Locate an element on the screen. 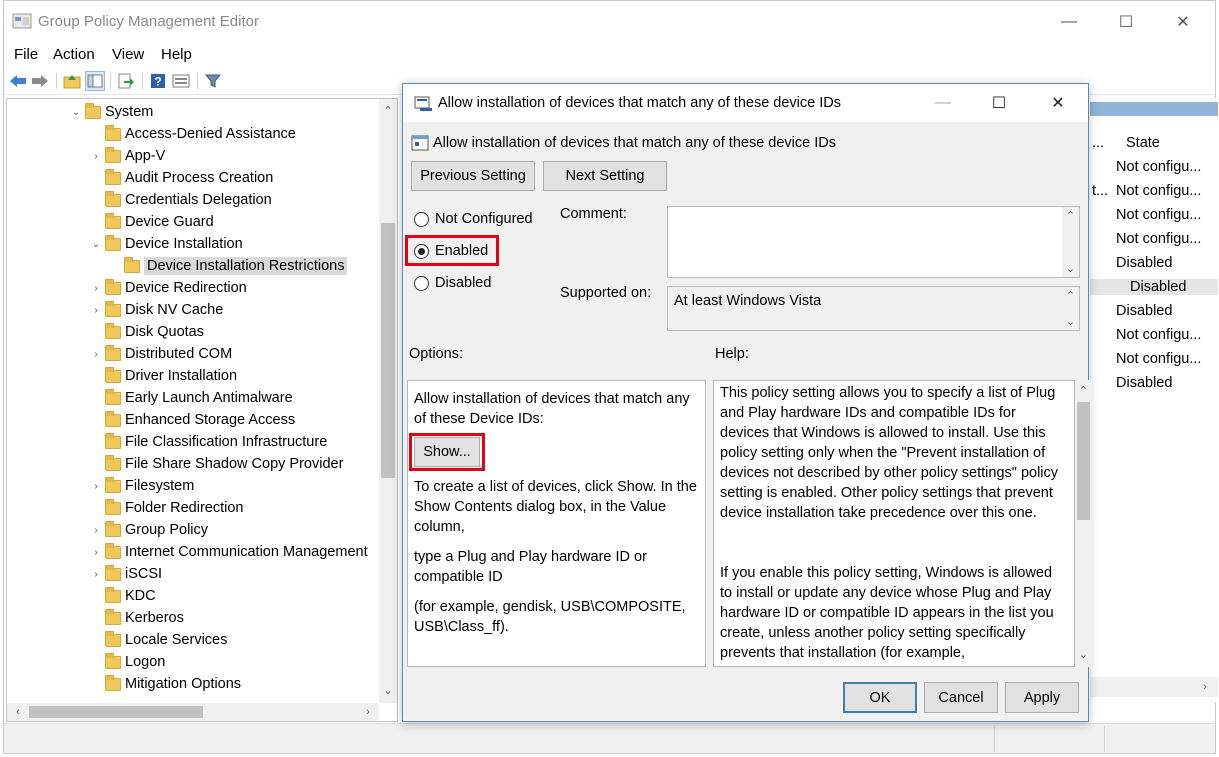  tree-item-label: File Classification Infrastructure is located at coordinates (226, 442).